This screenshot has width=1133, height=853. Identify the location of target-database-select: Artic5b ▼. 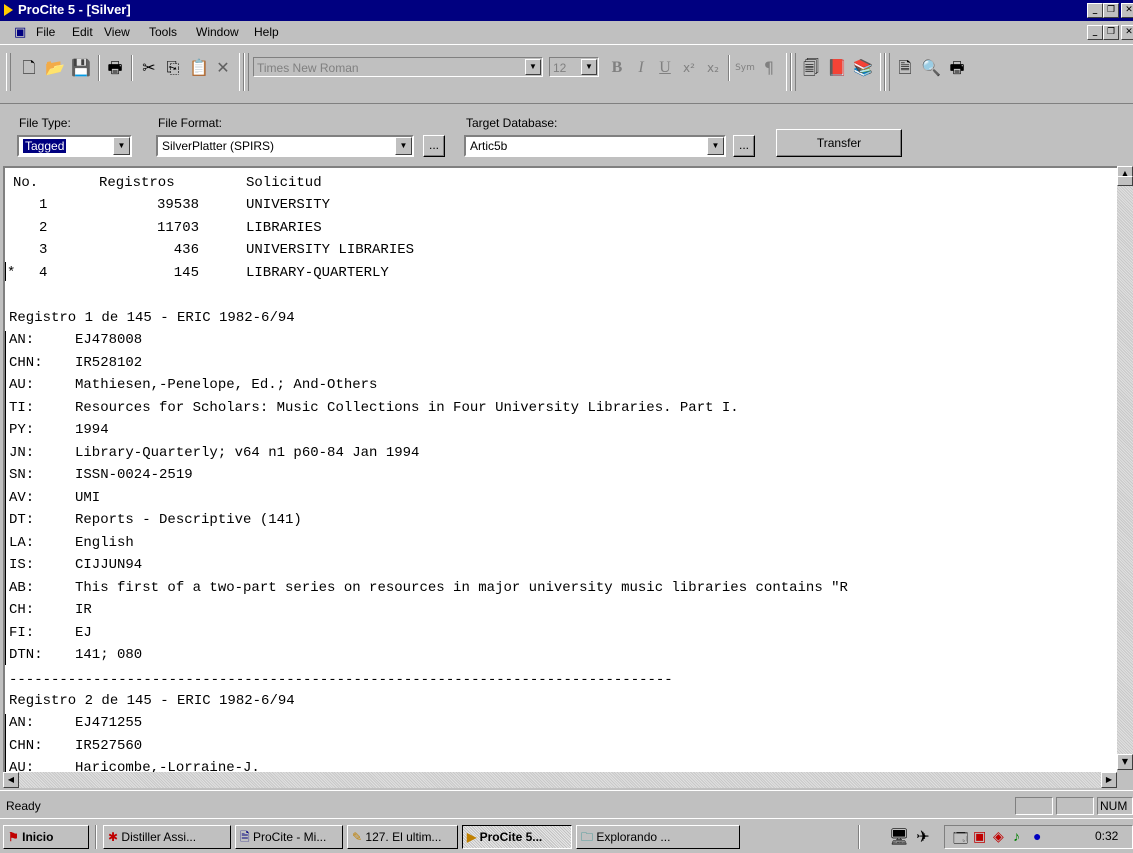
(595, 146).